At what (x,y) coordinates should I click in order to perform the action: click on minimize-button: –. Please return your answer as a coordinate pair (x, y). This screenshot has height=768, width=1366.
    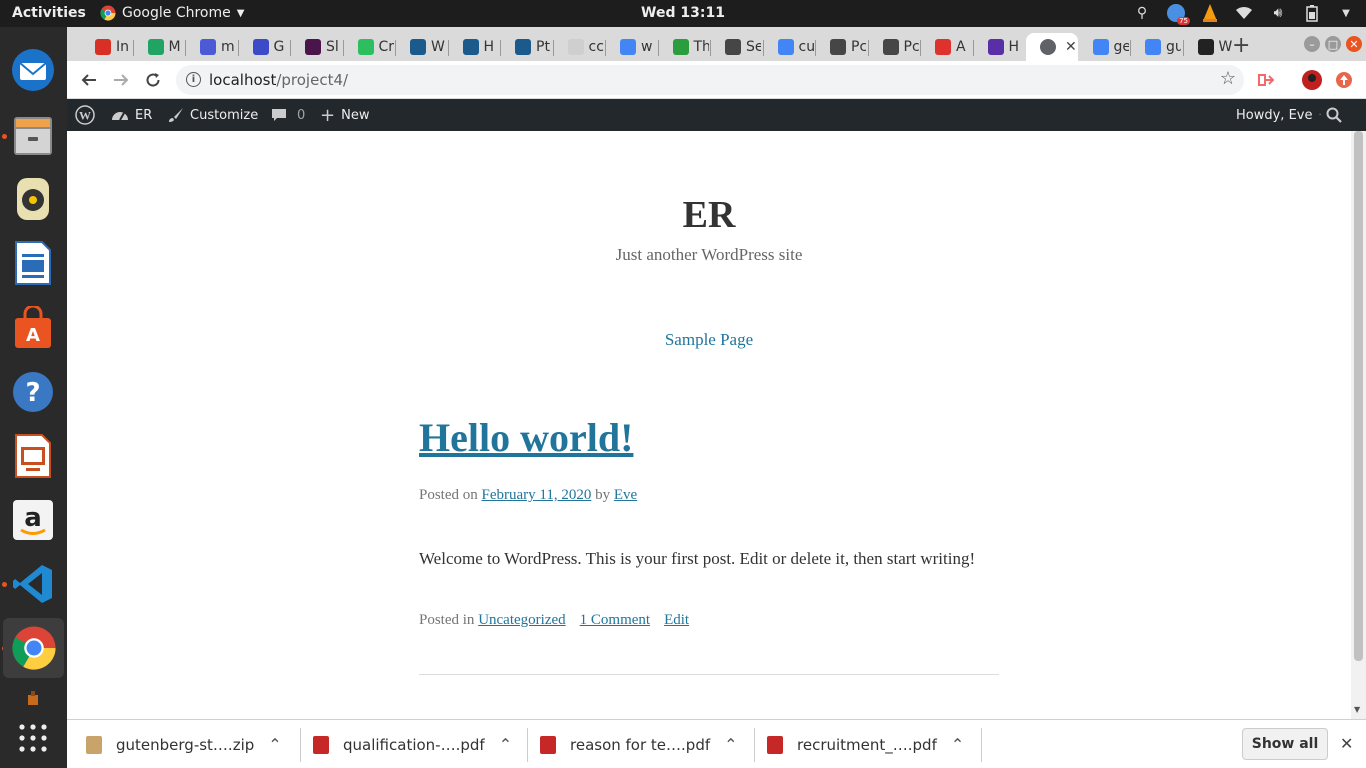
    Looking at the image, I should click on (1312, 44).